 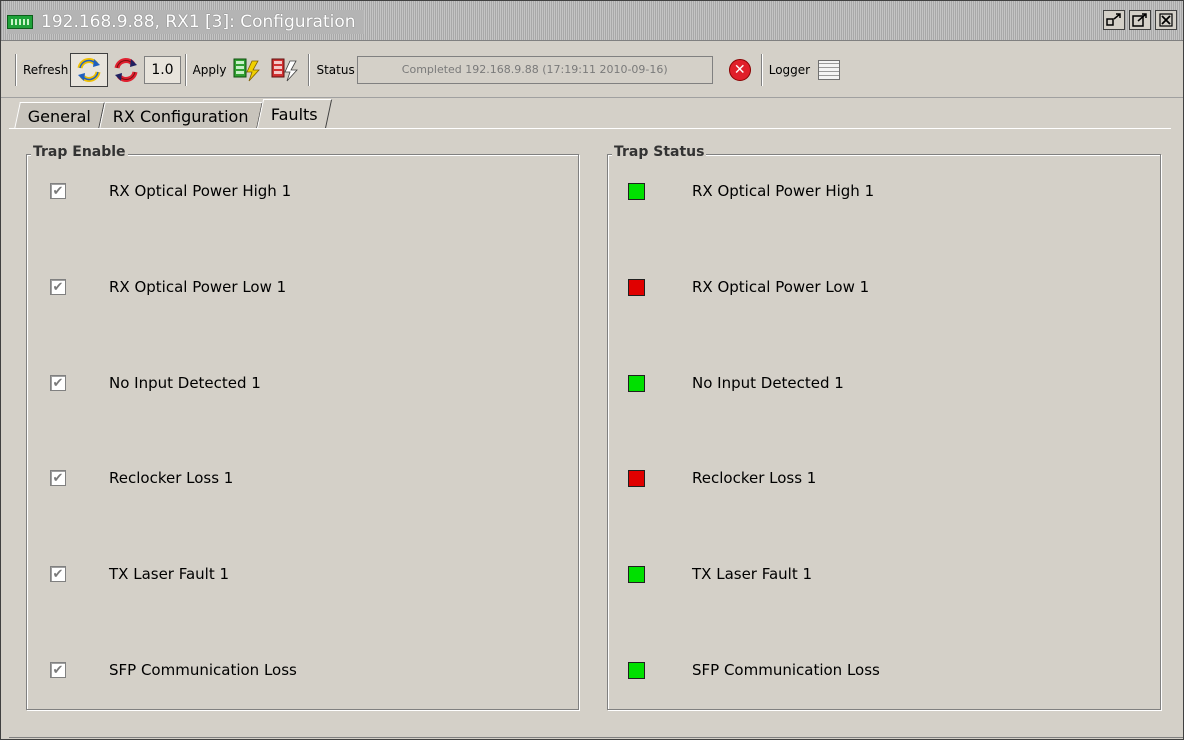 I want to click on tab-bar: General RX Configuration Faults, so click(x=173, y=114).